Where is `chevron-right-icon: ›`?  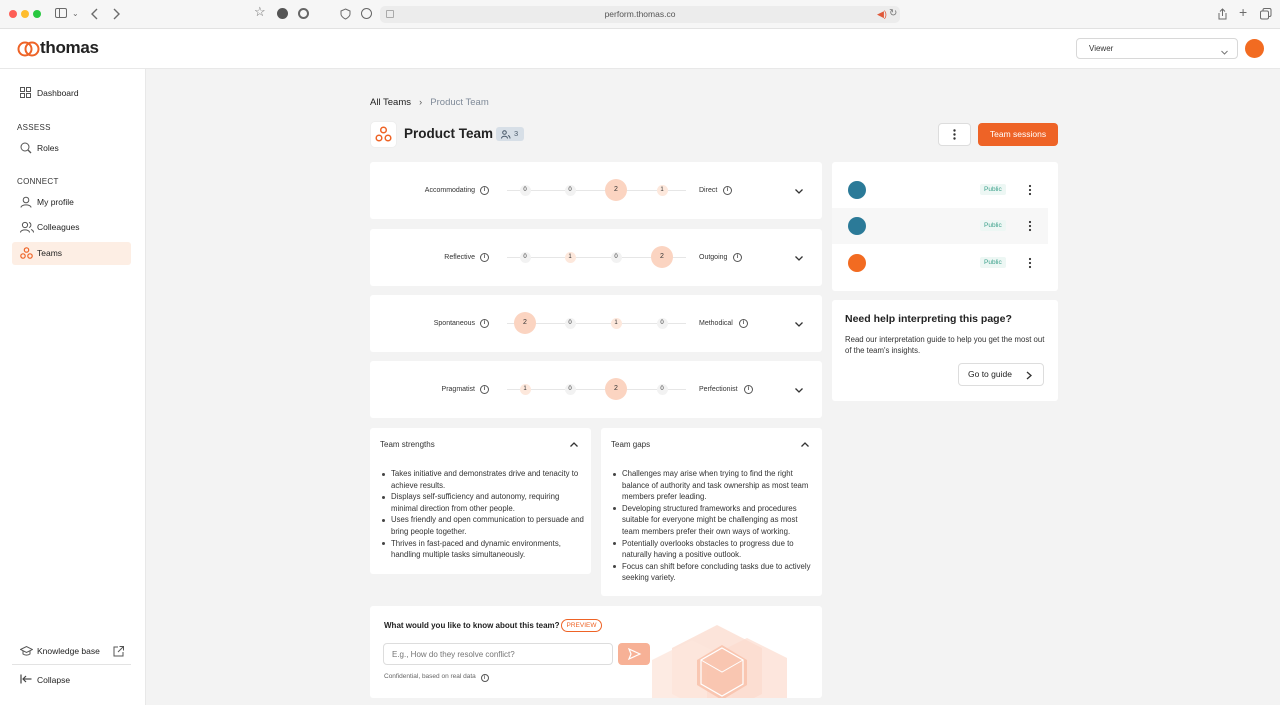
chevron-right-icon: › is located at coordinates (421, 102).